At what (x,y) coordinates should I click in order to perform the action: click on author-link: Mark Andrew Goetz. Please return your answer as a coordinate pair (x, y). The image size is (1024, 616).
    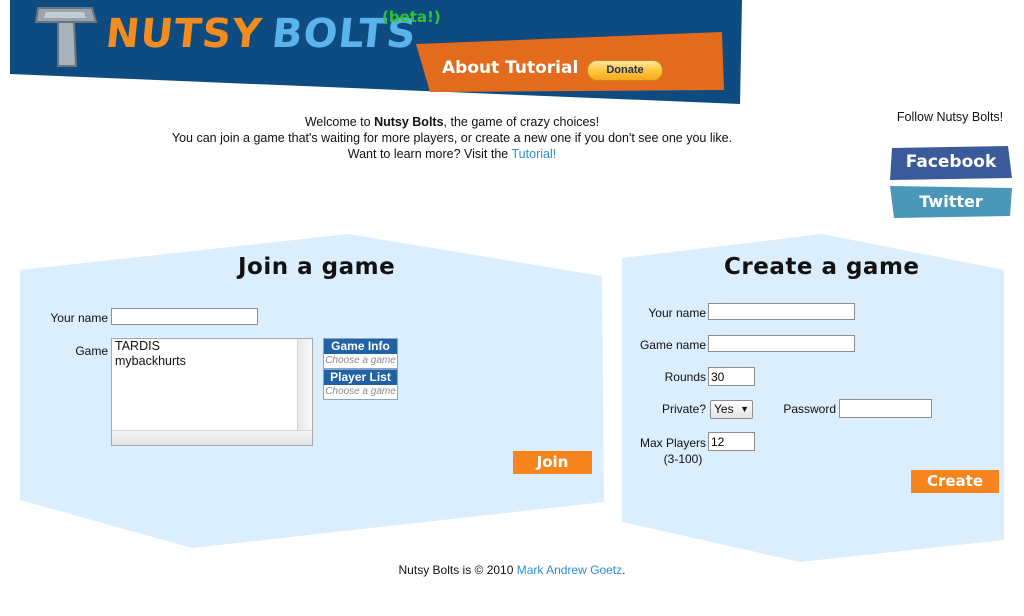
    Looking at the image, I should click on (569, 570).